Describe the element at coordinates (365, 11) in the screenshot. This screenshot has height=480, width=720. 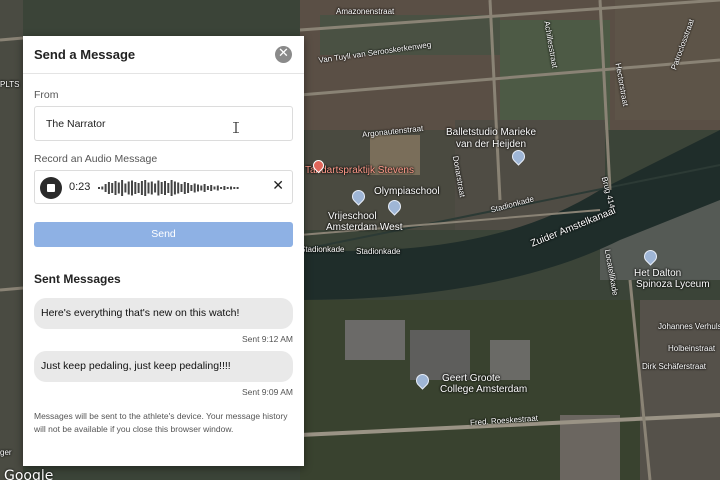
I see `map-label-amazonenstraat: Amazonenstraat` at that location.